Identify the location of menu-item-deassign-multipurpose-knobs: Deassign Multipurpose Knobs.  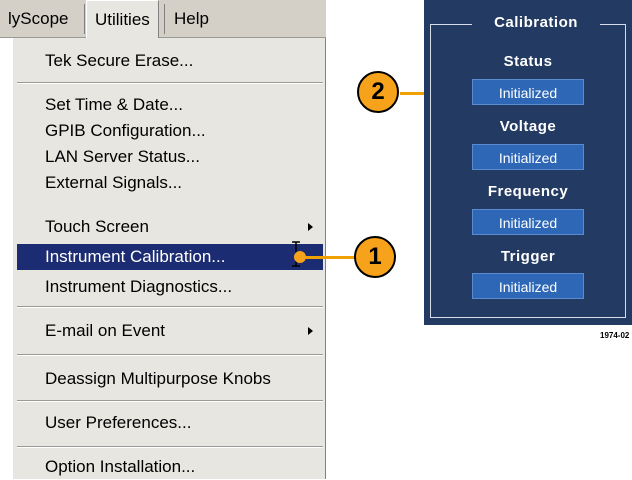
(170, 379).